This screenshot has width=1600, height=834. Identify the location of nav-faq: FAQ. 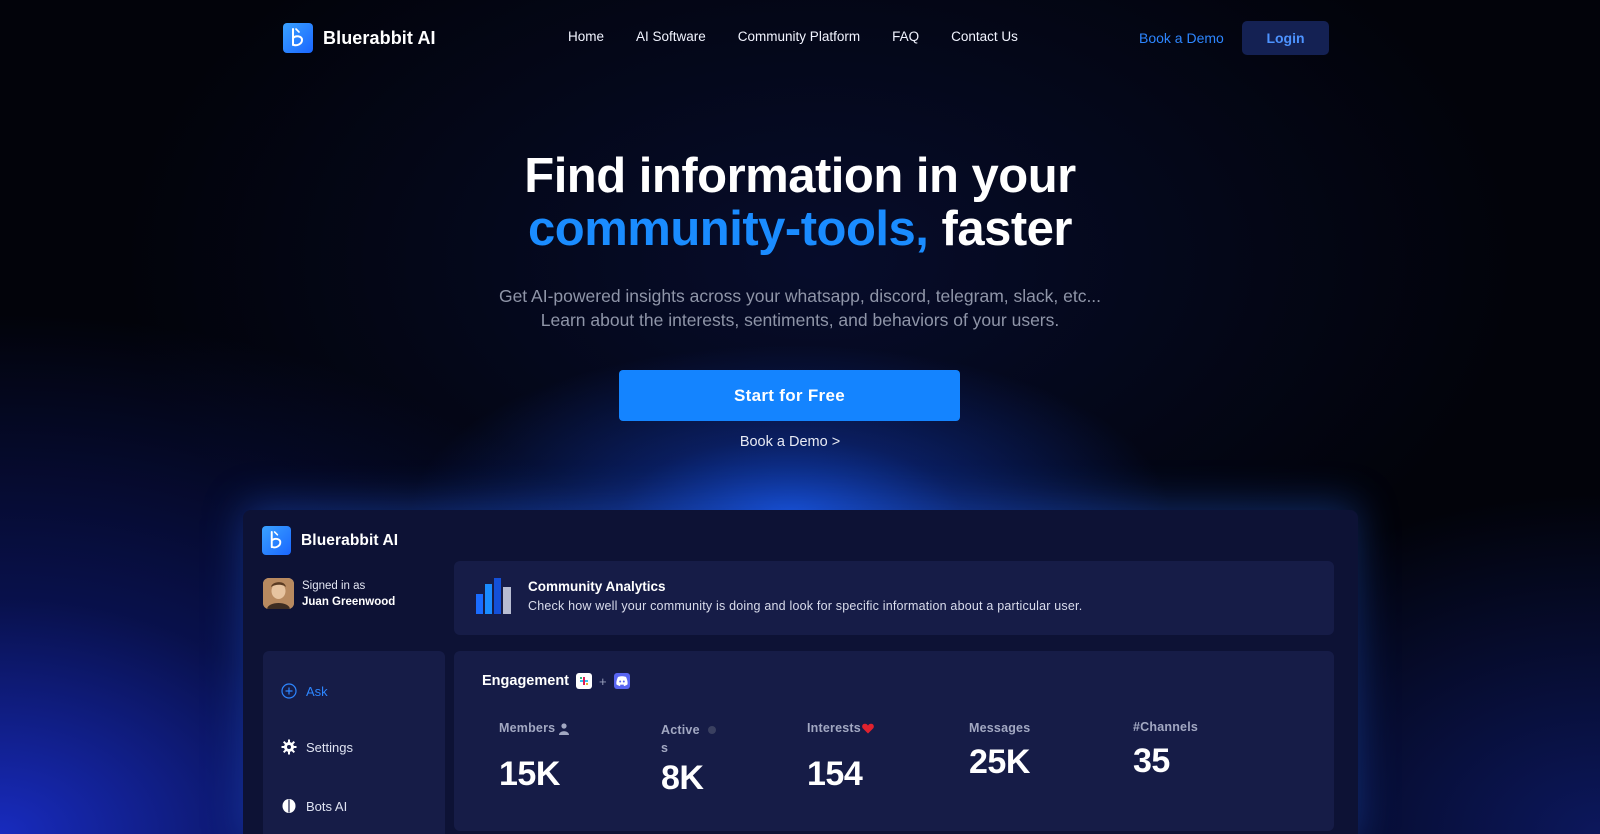
(905, 36).